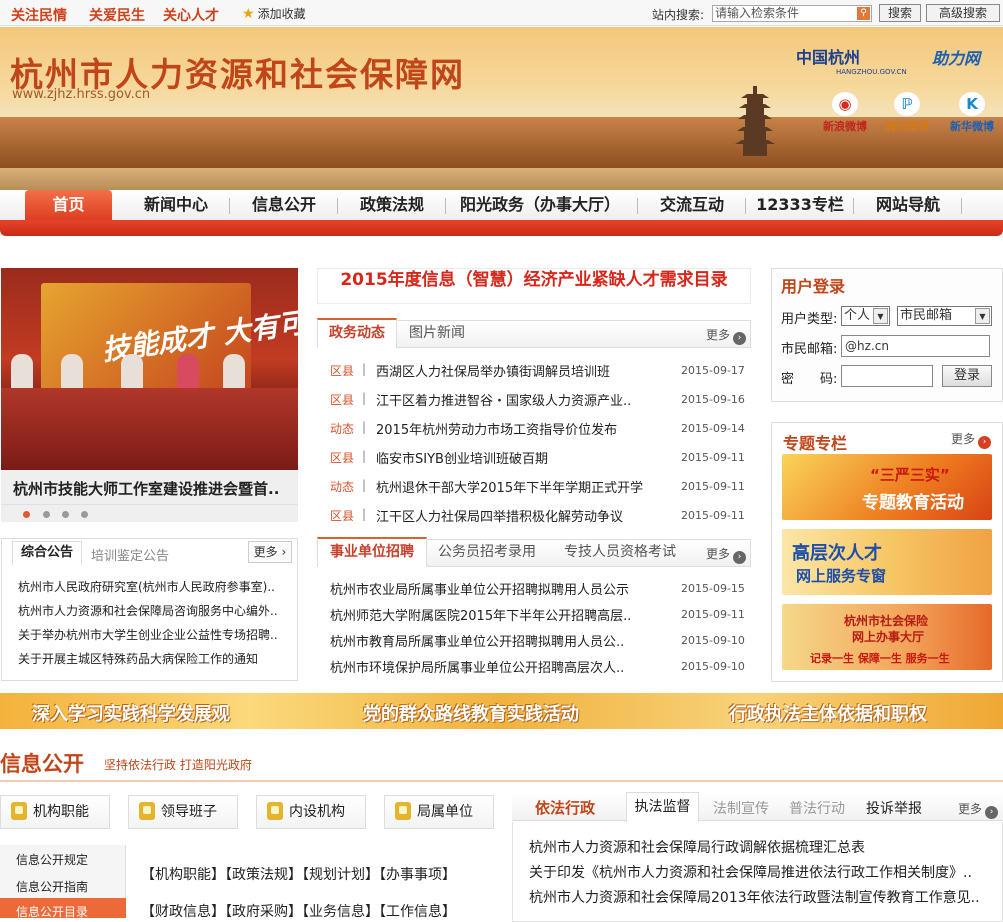 The width and height of the screenshot is (1003, 922). I want to click on info-category-links: 【财政信息】【政府采购】【业务信息】【工作信息】, so click(298, 911).